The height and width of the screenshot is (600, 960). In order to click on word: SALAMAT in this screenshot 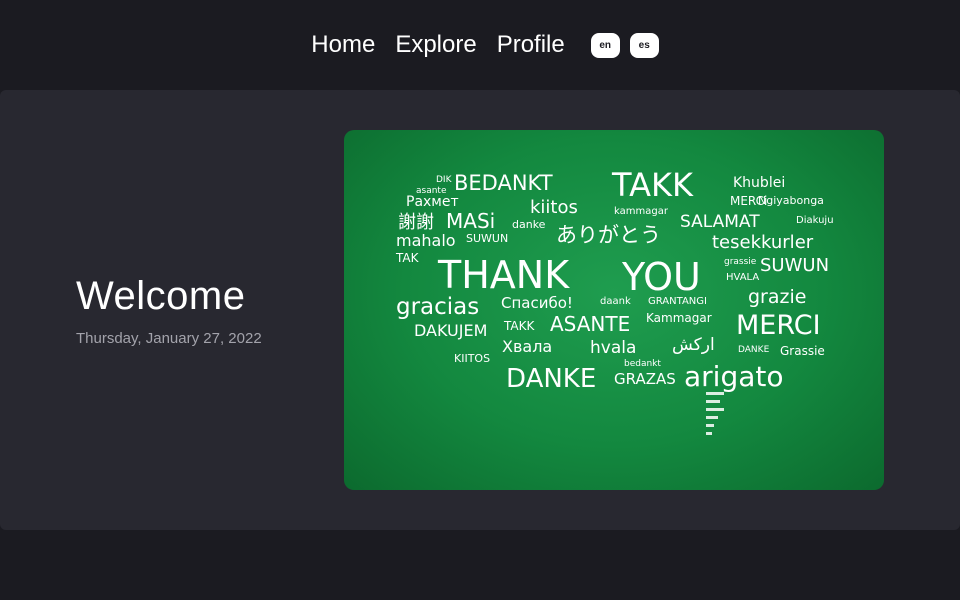, I will do `click(720, 222)`.